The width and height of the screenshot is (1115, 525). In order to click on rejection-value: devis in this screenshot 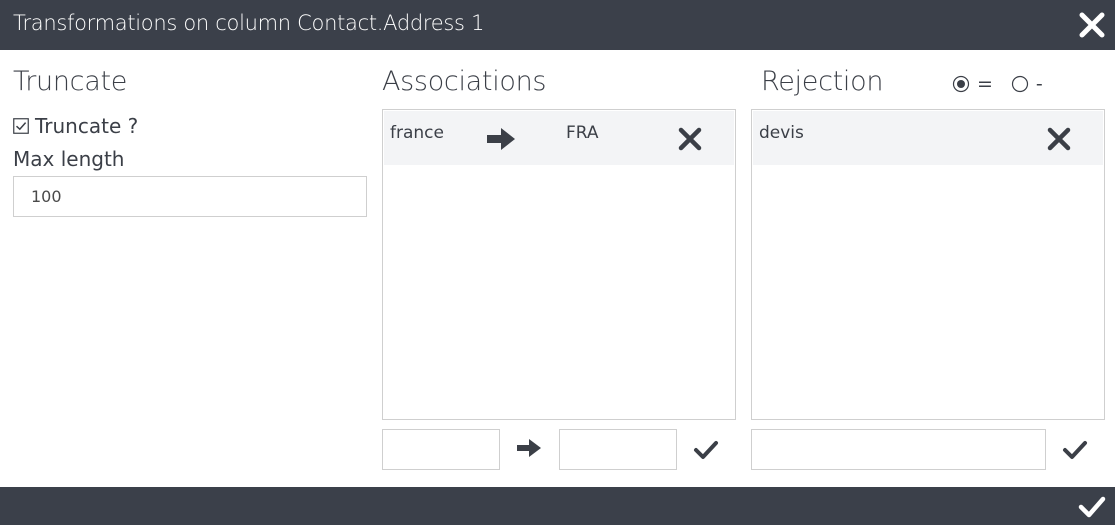, I will do `click(781, 133)`.